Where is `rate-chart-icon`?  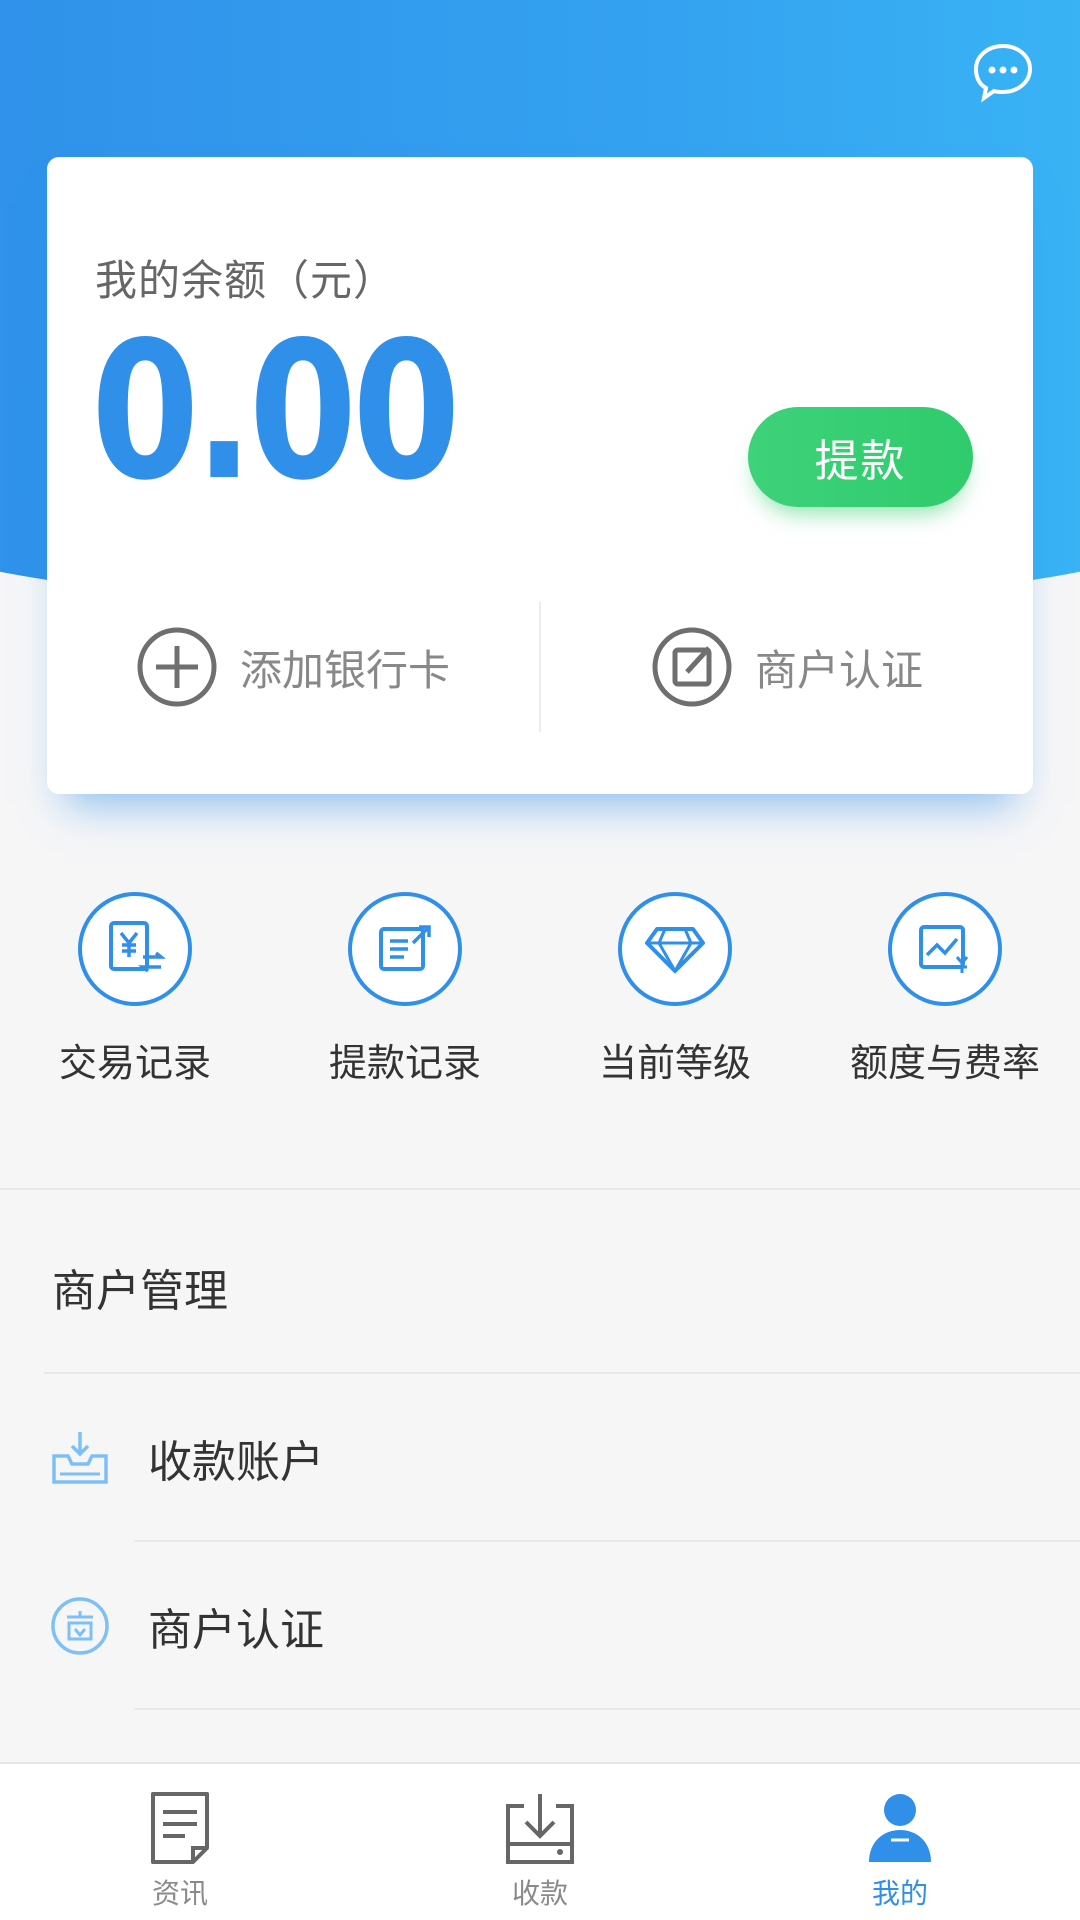
rate-chart-icon is located at coordinates (944, 949).